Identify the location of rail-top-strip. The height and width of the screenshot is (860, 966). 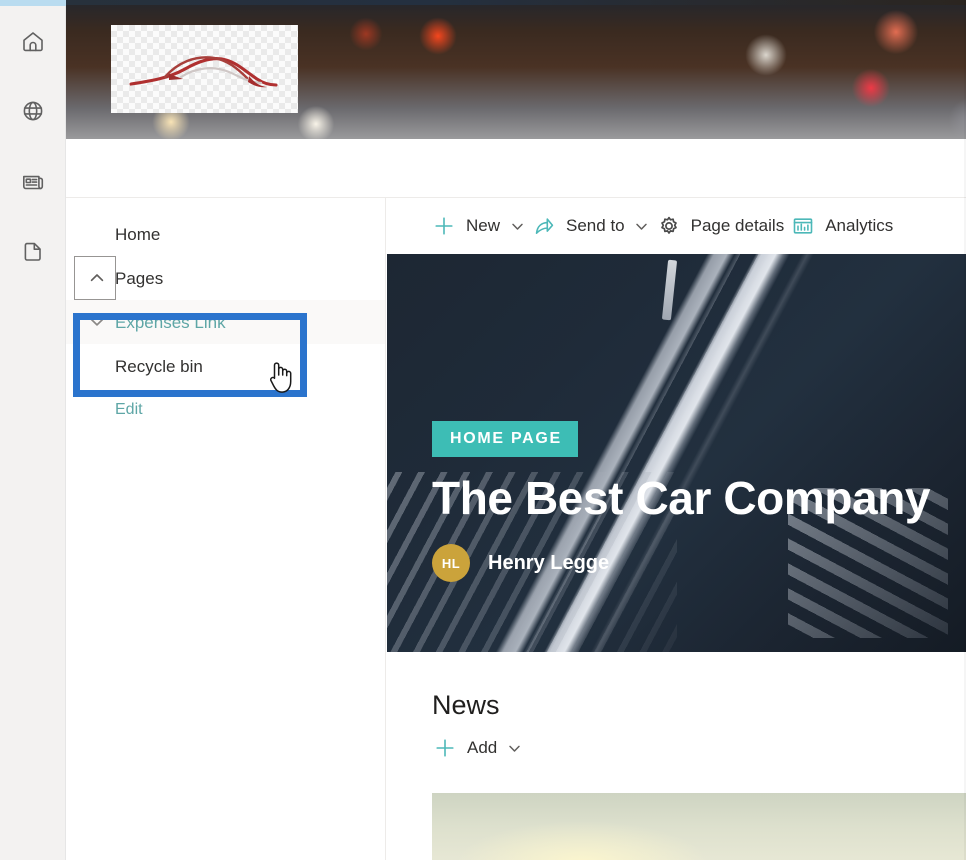
(33, 3).